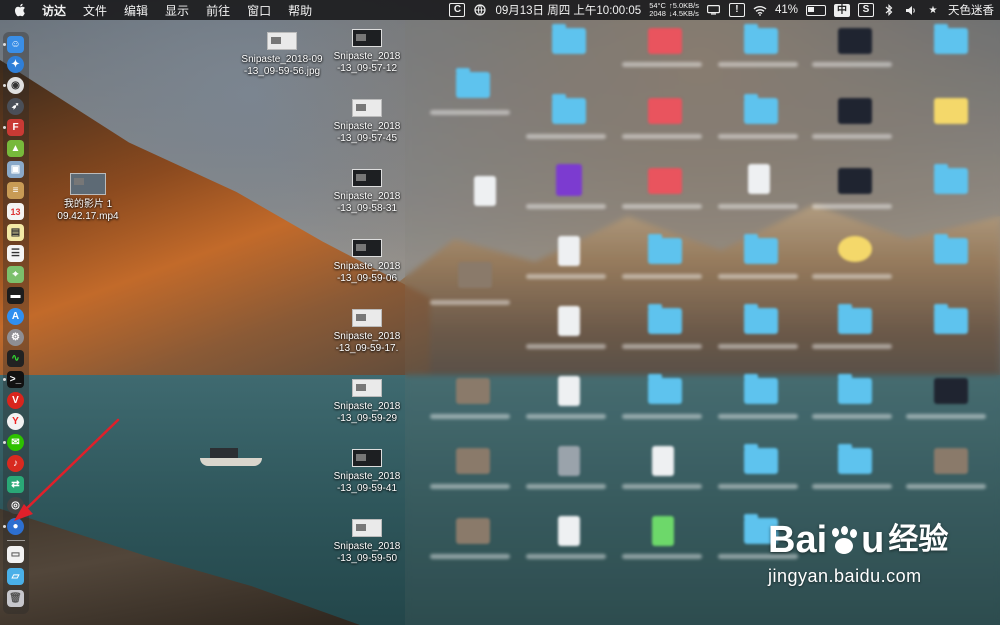 The image size is (1000, 625). I want to click on system-monitor-widget: 54°C ↑5.0KB/s 2048 ↓4.5KB/s, so click(674, 10).